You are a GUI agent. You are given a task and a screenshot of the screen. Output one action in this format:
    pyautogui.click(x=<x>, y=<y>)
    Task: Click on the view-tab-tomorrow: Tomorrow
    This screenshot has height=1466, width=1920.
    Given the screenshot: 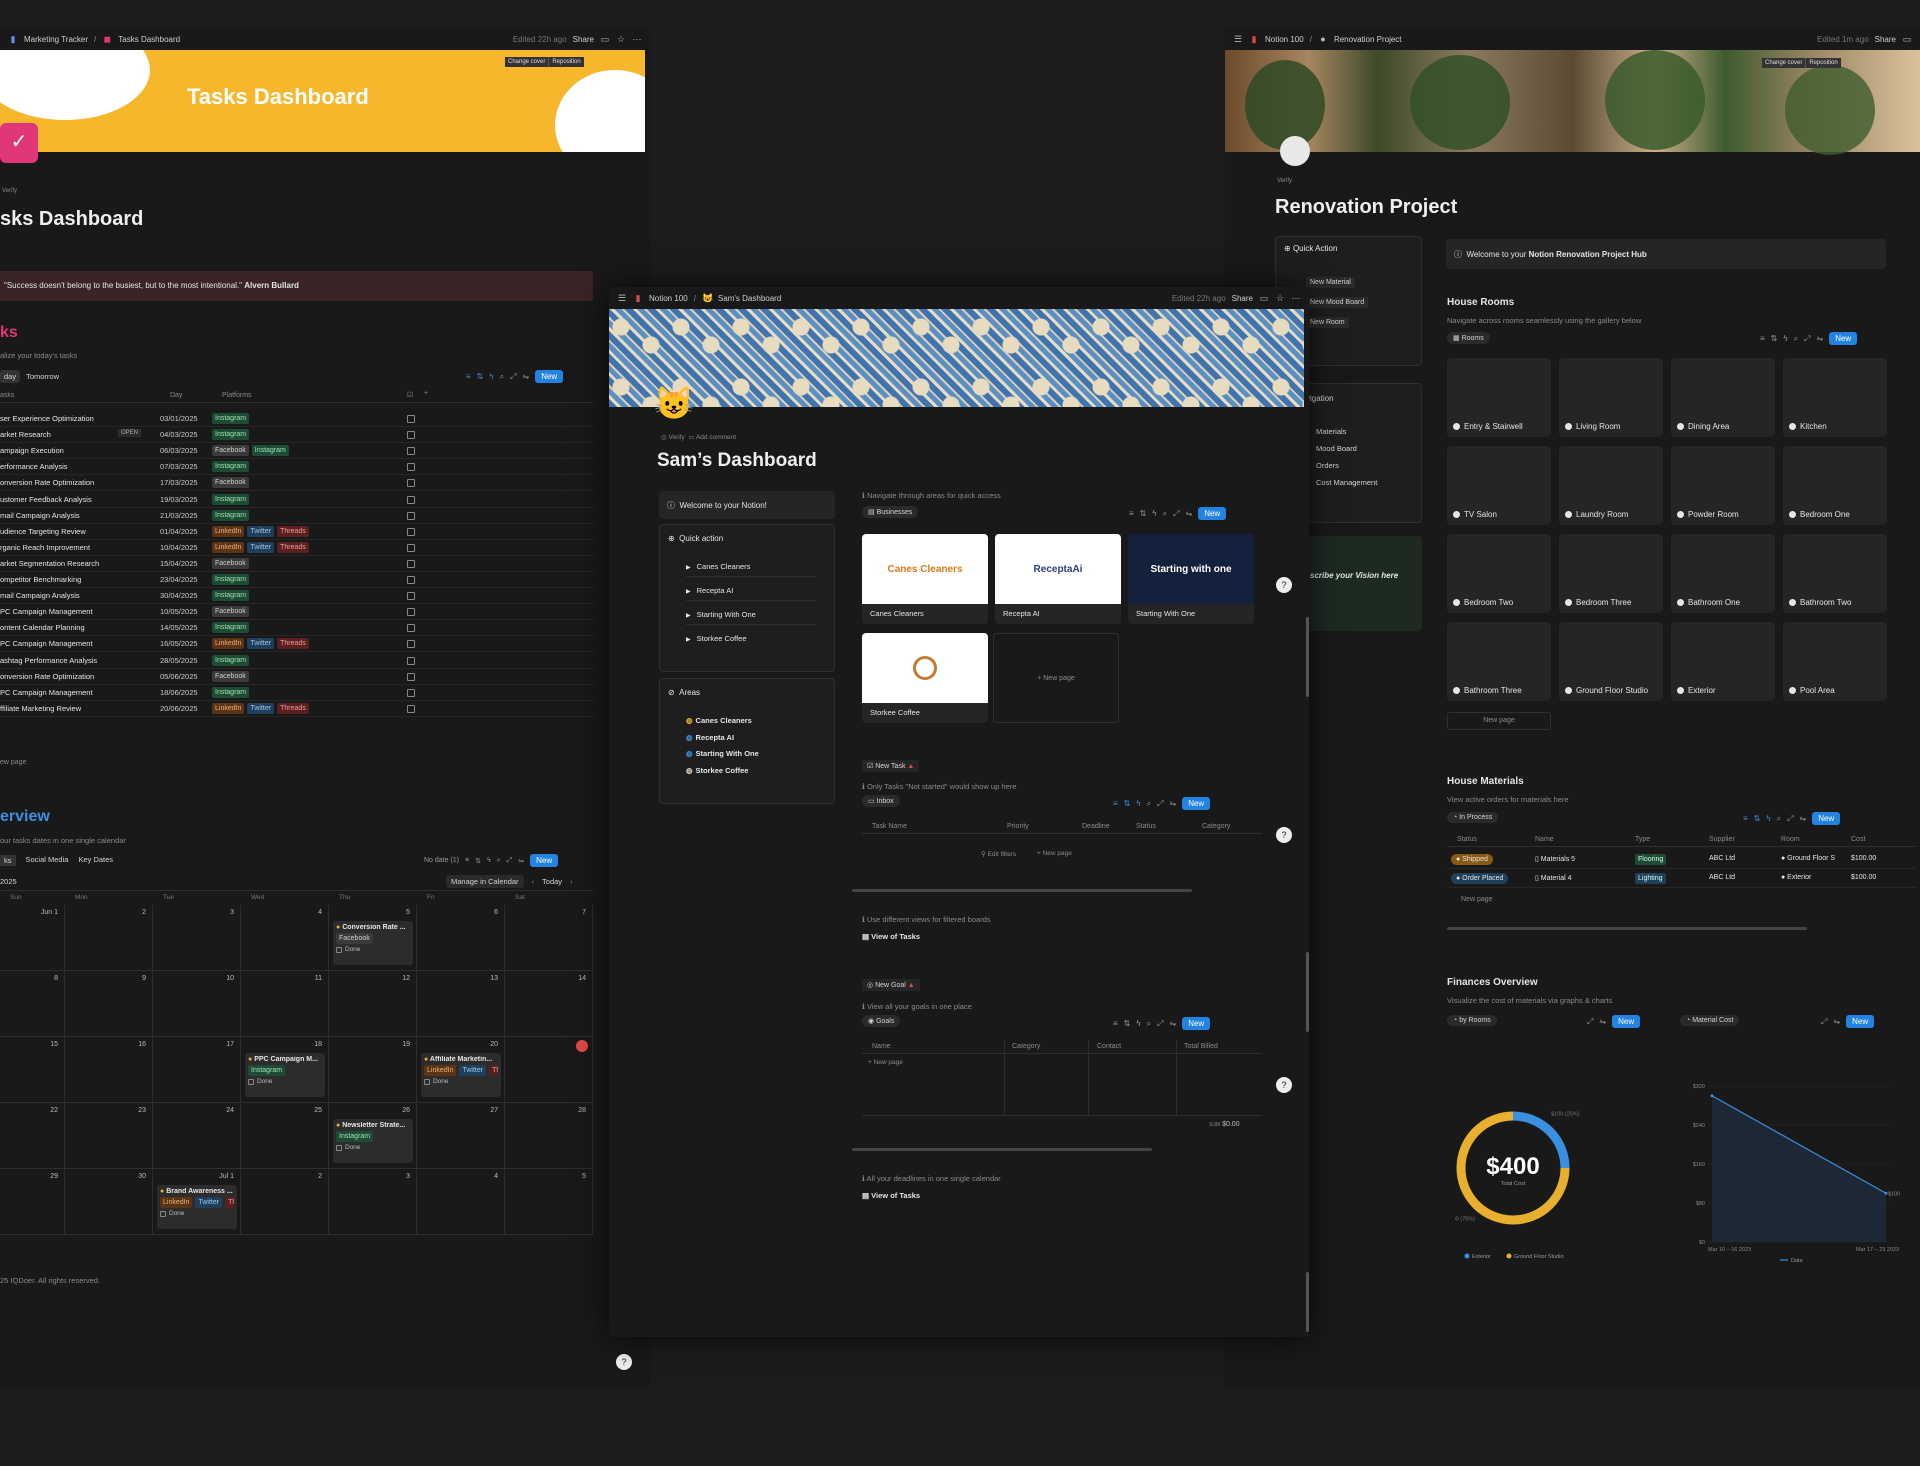 What is the action you would take?
    pyautogui.click(x=42, y=376)
    